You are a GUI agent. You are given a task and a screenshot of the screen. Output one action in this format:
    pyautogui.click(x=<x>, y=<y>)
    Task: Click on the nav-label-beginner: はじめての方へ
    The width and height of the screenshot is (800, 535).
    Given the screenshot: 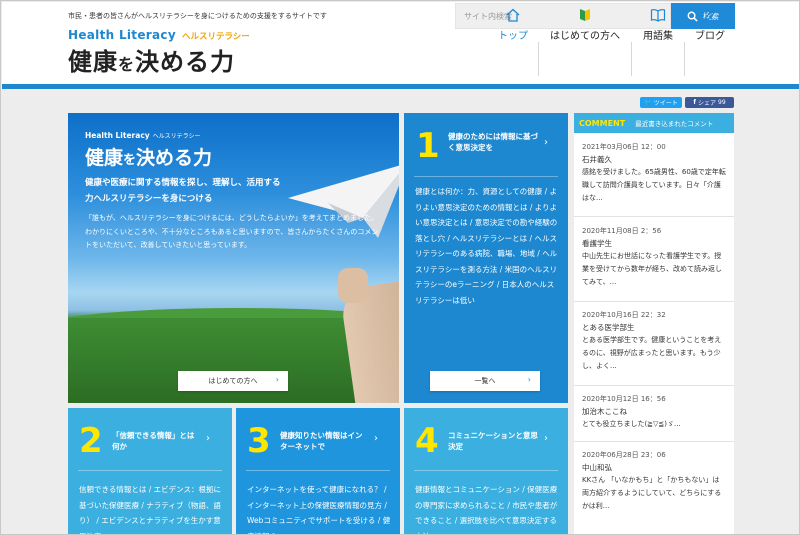 What is the action you would take?
    pyautogui.click(x=585, y=36)
    